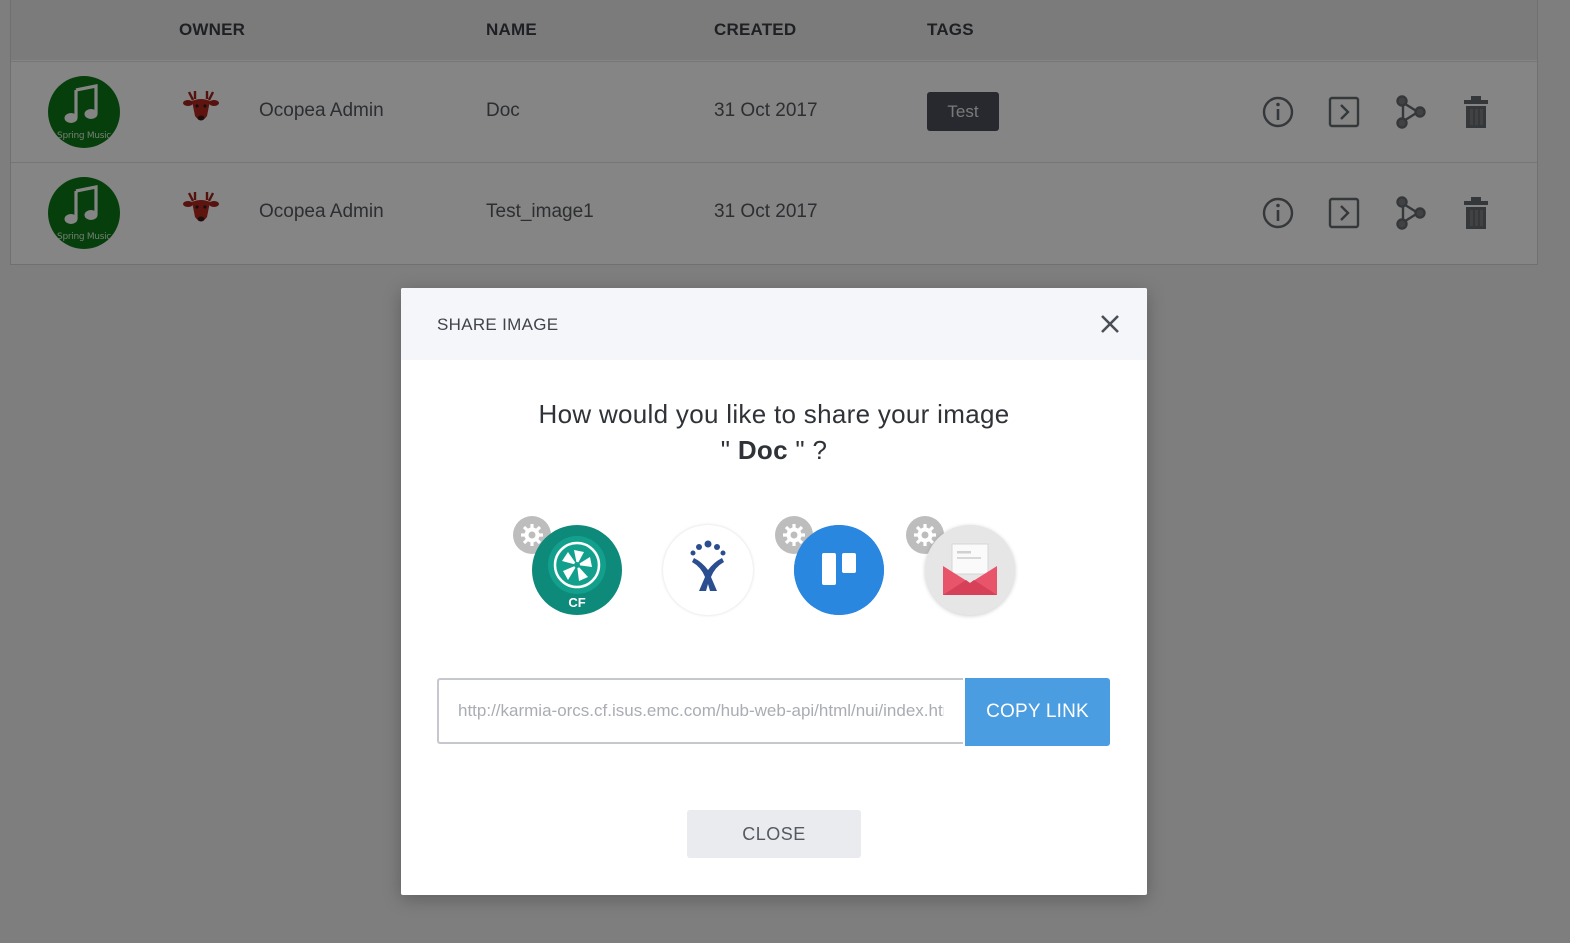 This screenshot has height=943, width=1570. What do you see at coordinates (577, 570) in the screenshot?
I see `share-cloud-foundry-button: CF` at bounding box center [577, 570].